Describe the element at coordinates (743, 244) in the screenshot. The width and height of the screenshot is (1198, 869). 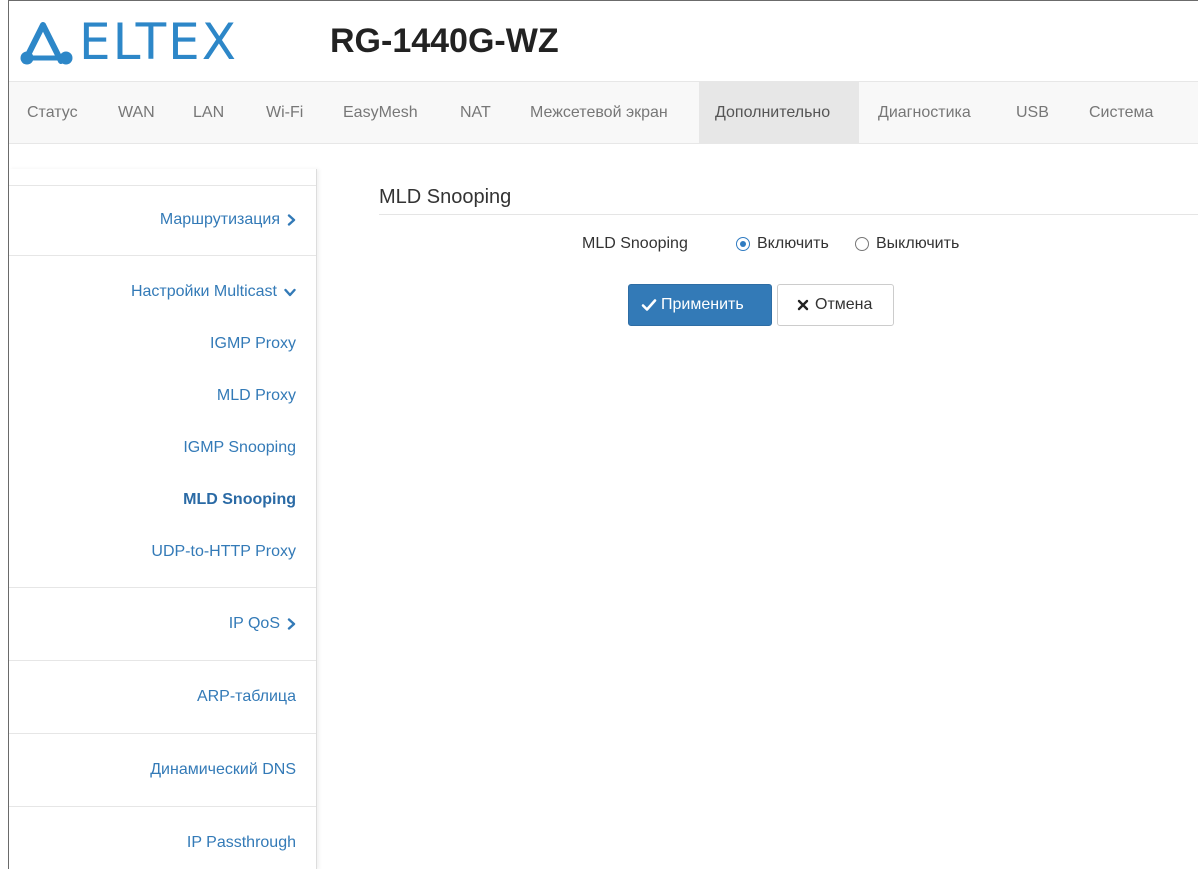
I see `radio-checked-icon` at that location.